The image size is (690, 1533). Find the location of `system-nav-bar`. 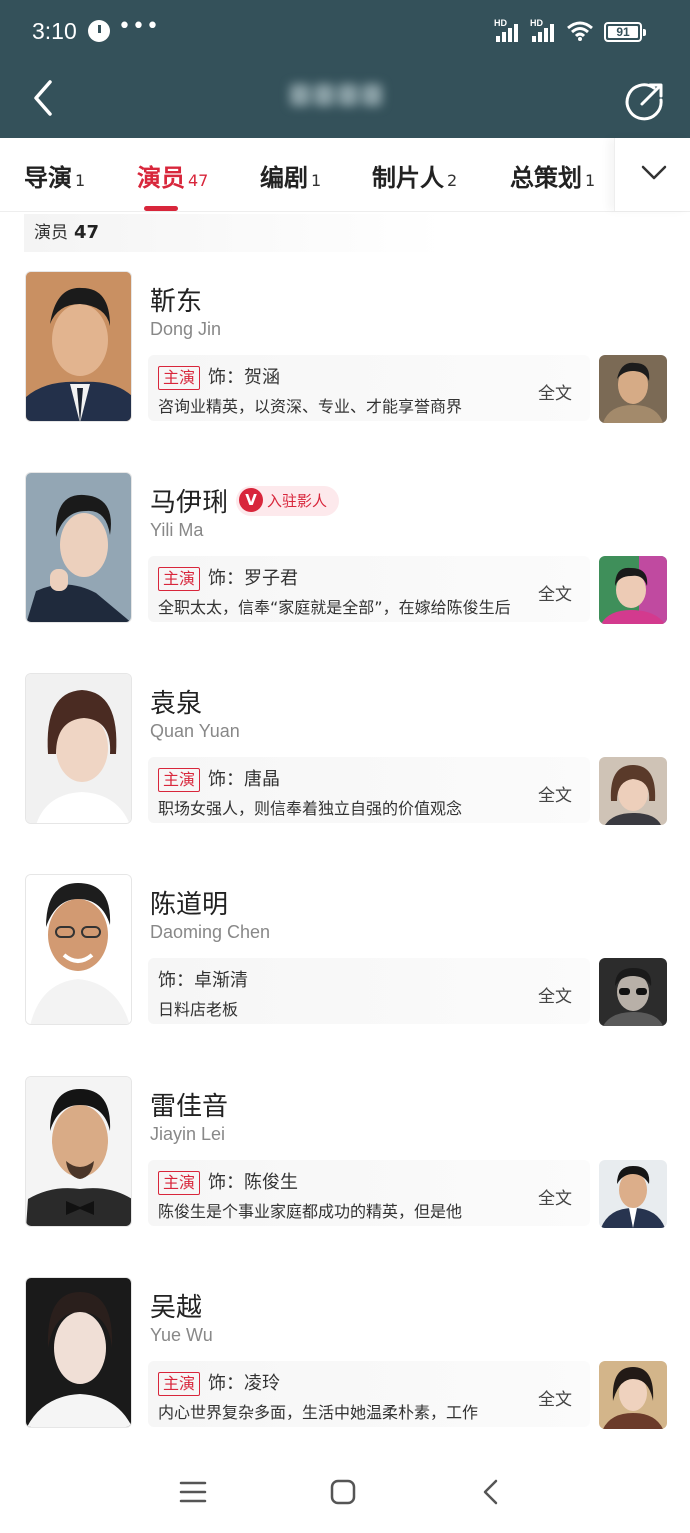

system-nav-bar is located at coordinates (345, 1491).